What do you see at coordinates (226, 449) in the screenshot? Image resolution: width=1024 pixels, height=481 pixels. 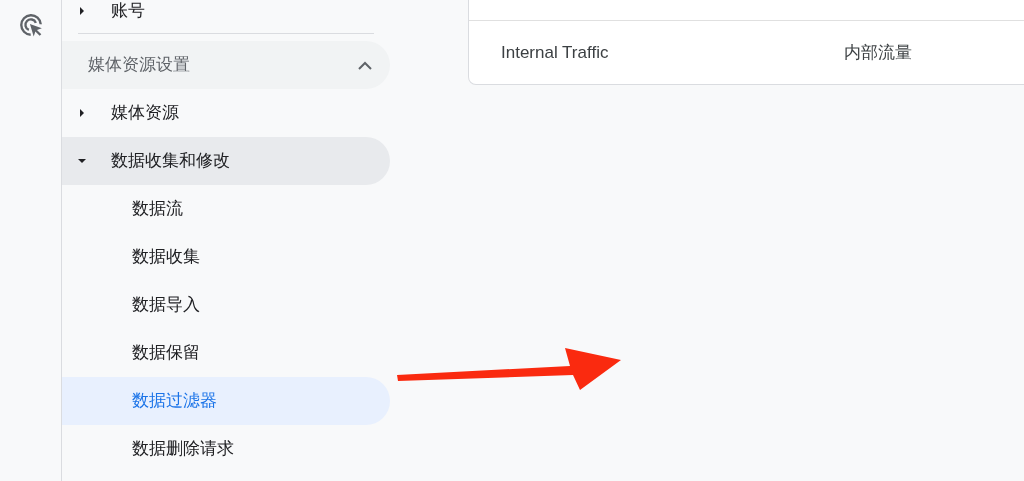 I see `nav-item: 数据删除请求` at bounding box center [226, 449].